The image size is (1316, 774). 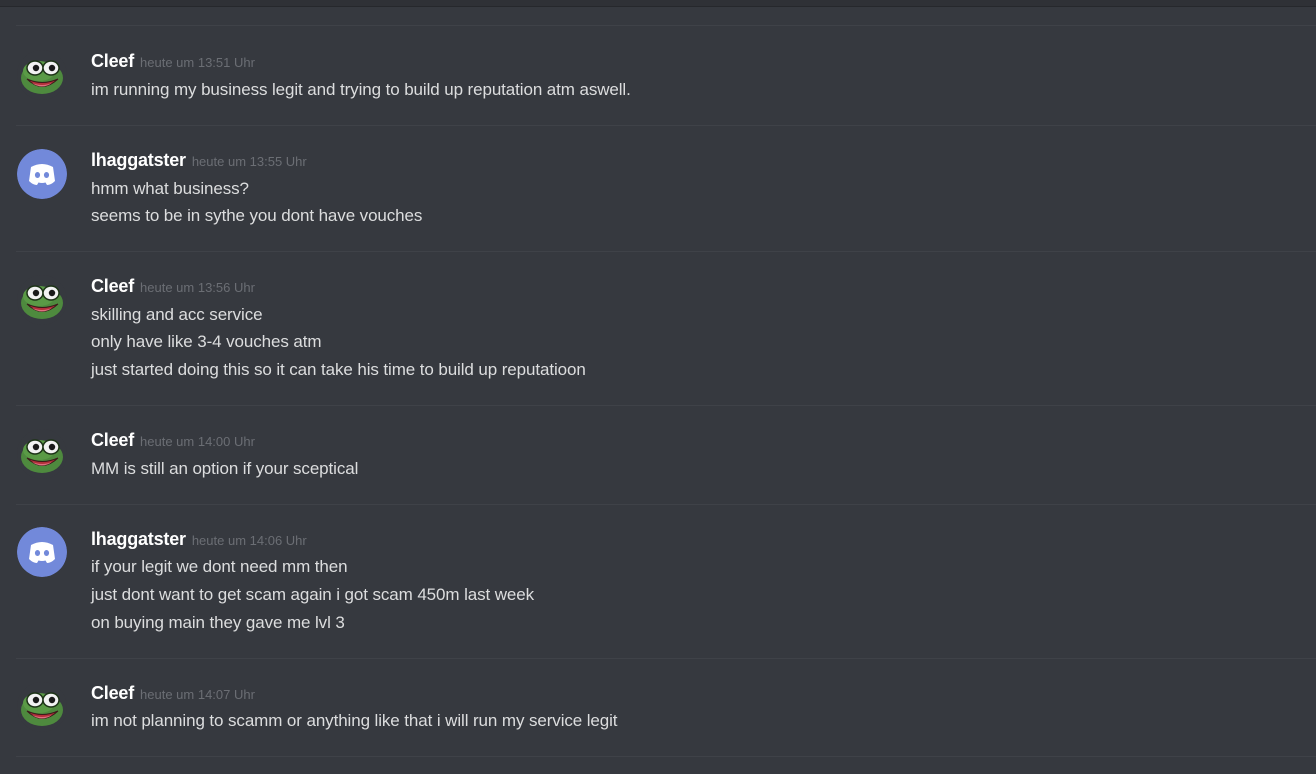 What do you see at coordinates (206, 341) in the screenshot?
I see `message-text: only have like 3-4 vouches atm` at bounding box center [206, 341].